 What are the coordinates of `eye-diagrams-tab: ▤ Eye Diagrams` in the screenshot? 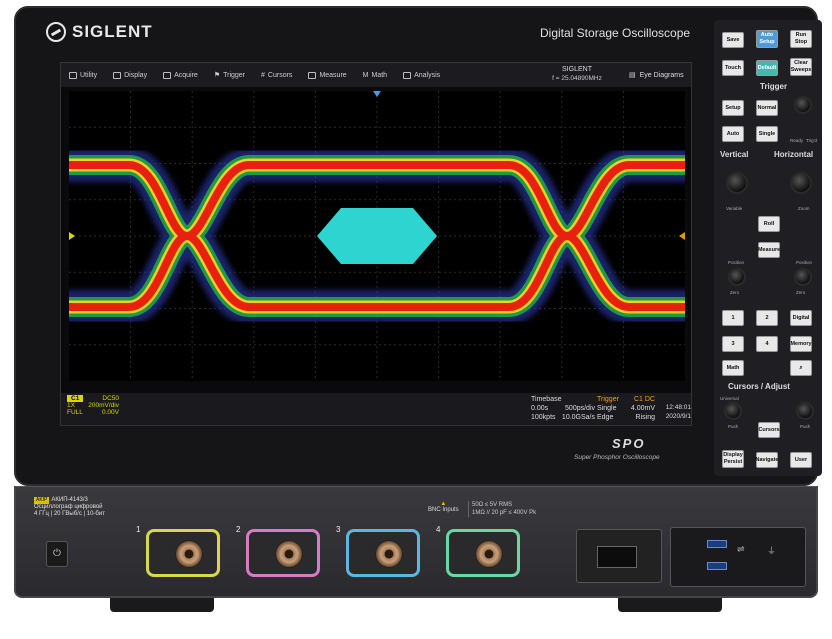 It's located at (656, 75).